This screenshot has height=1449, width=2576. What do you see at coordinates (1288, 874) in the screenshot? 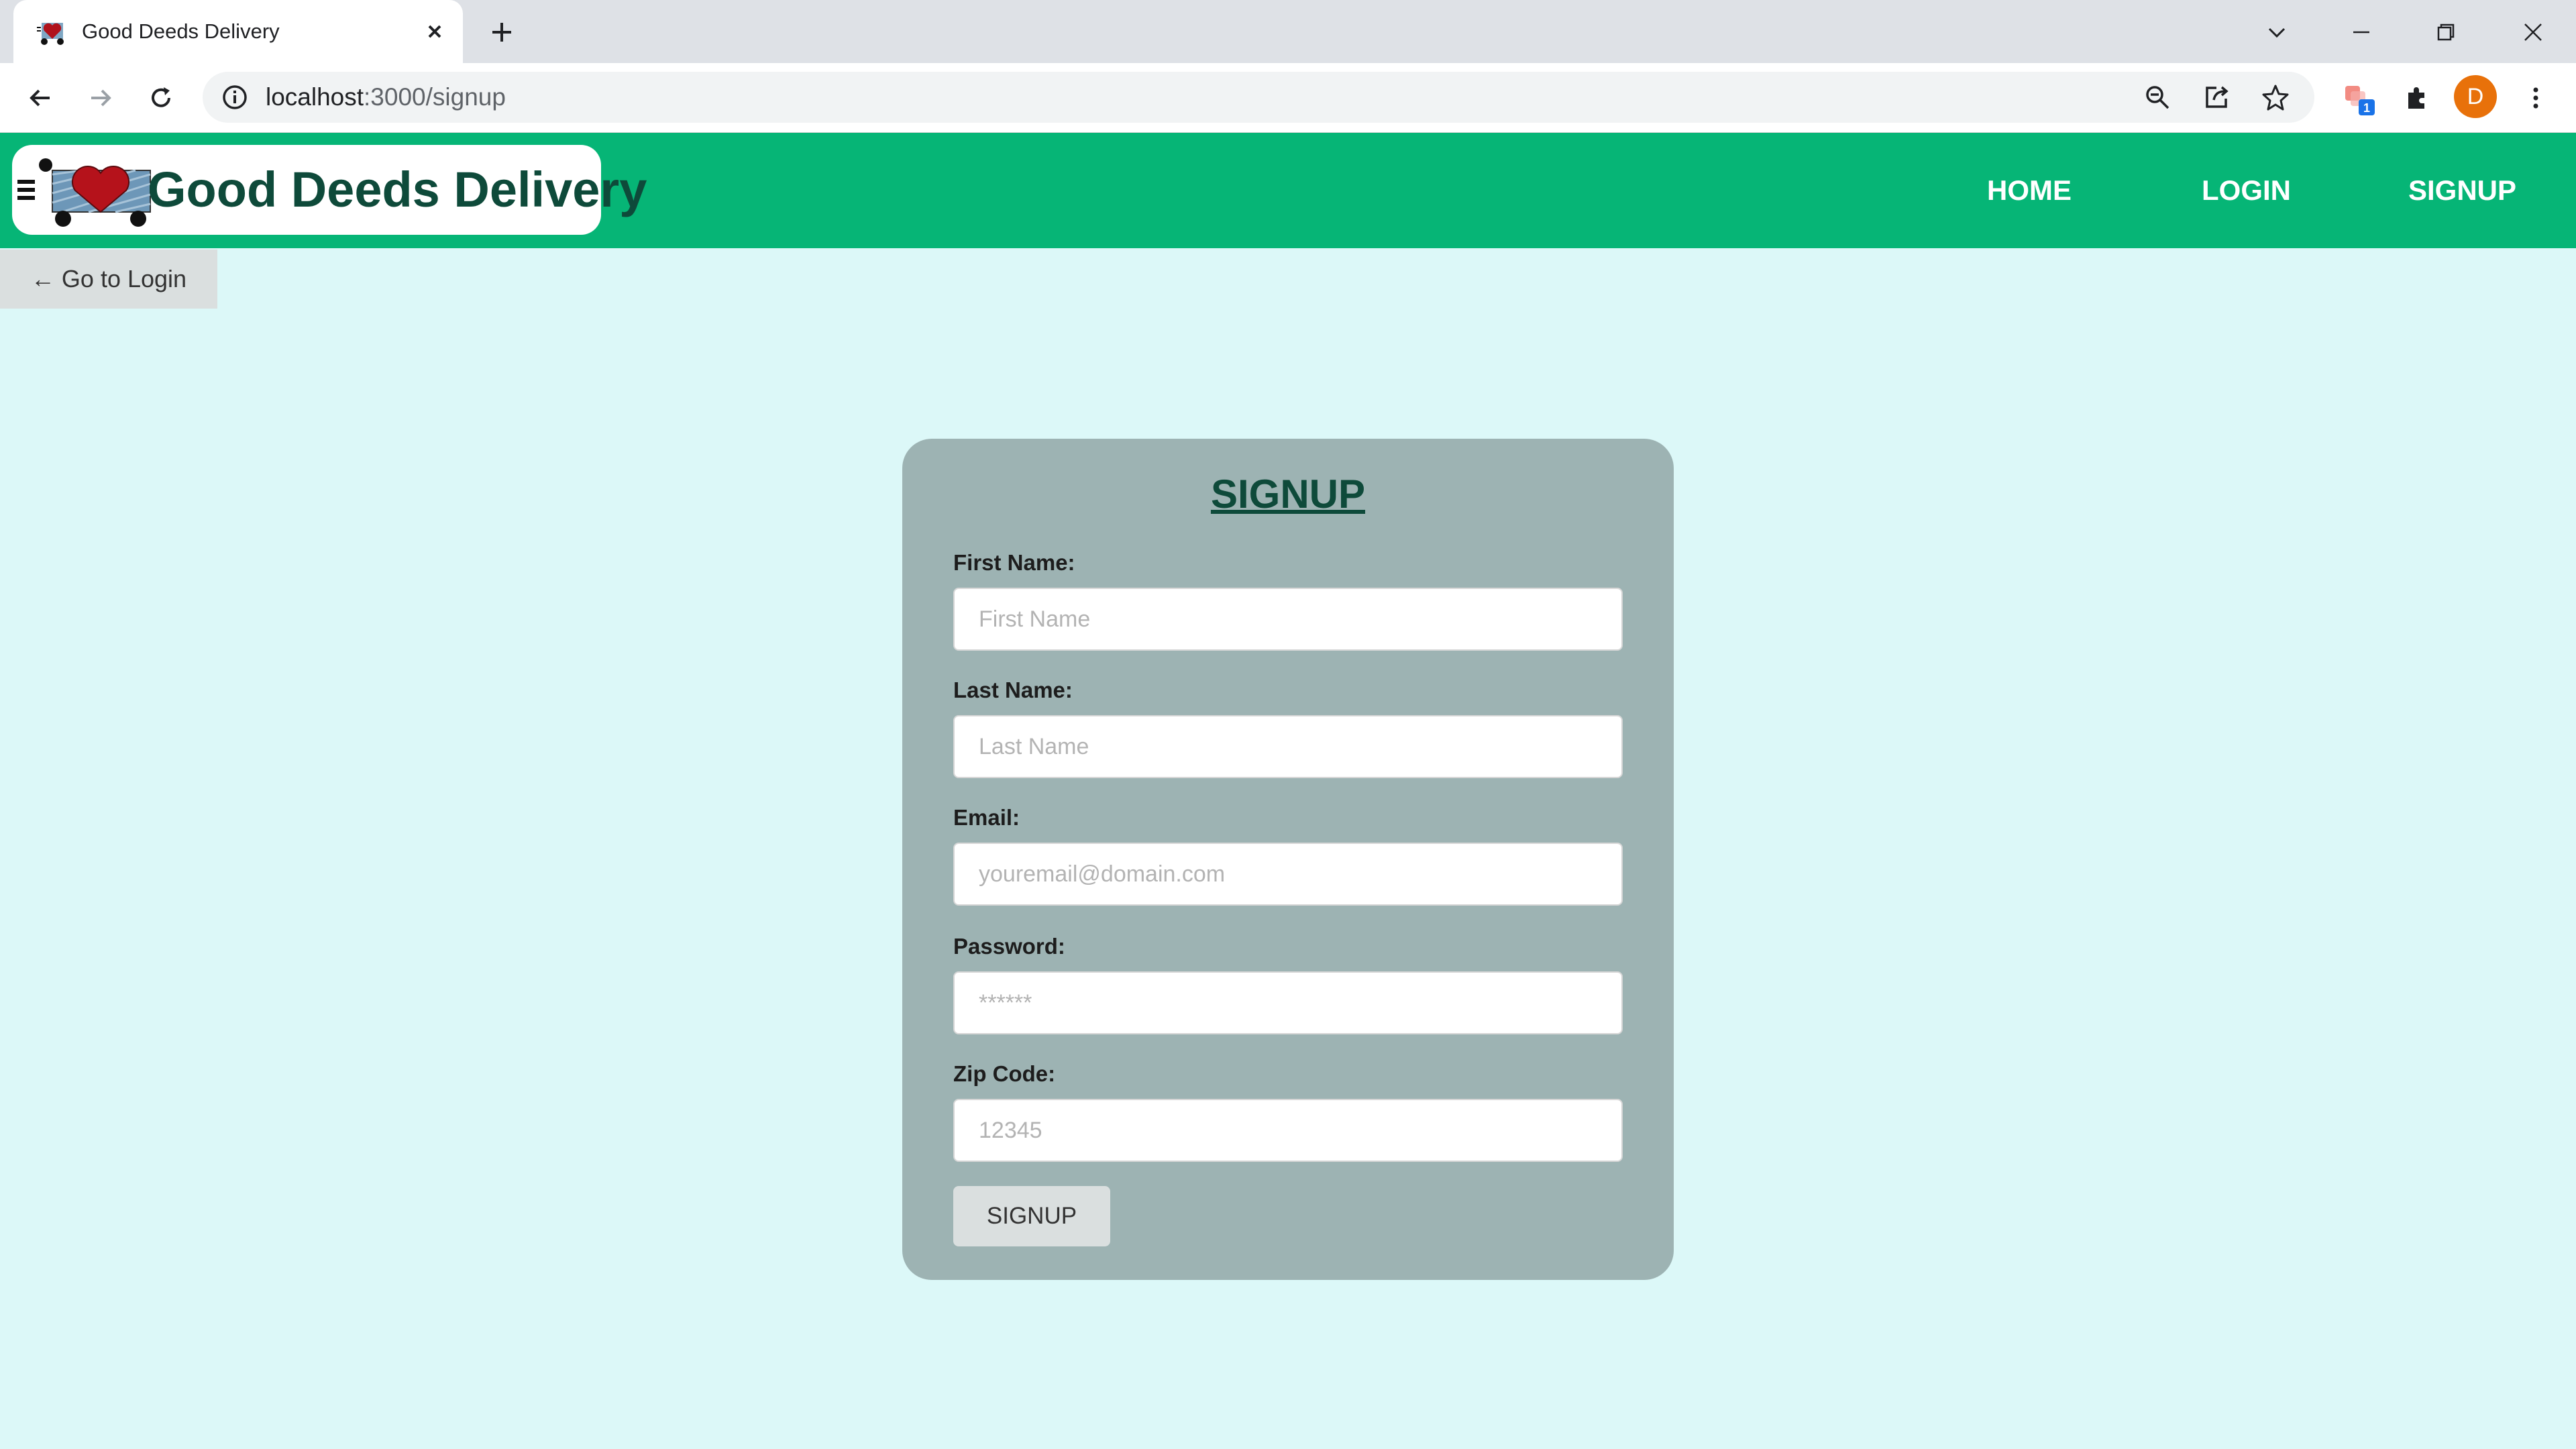
I see `email-input` at bounding box center [1288, 874].